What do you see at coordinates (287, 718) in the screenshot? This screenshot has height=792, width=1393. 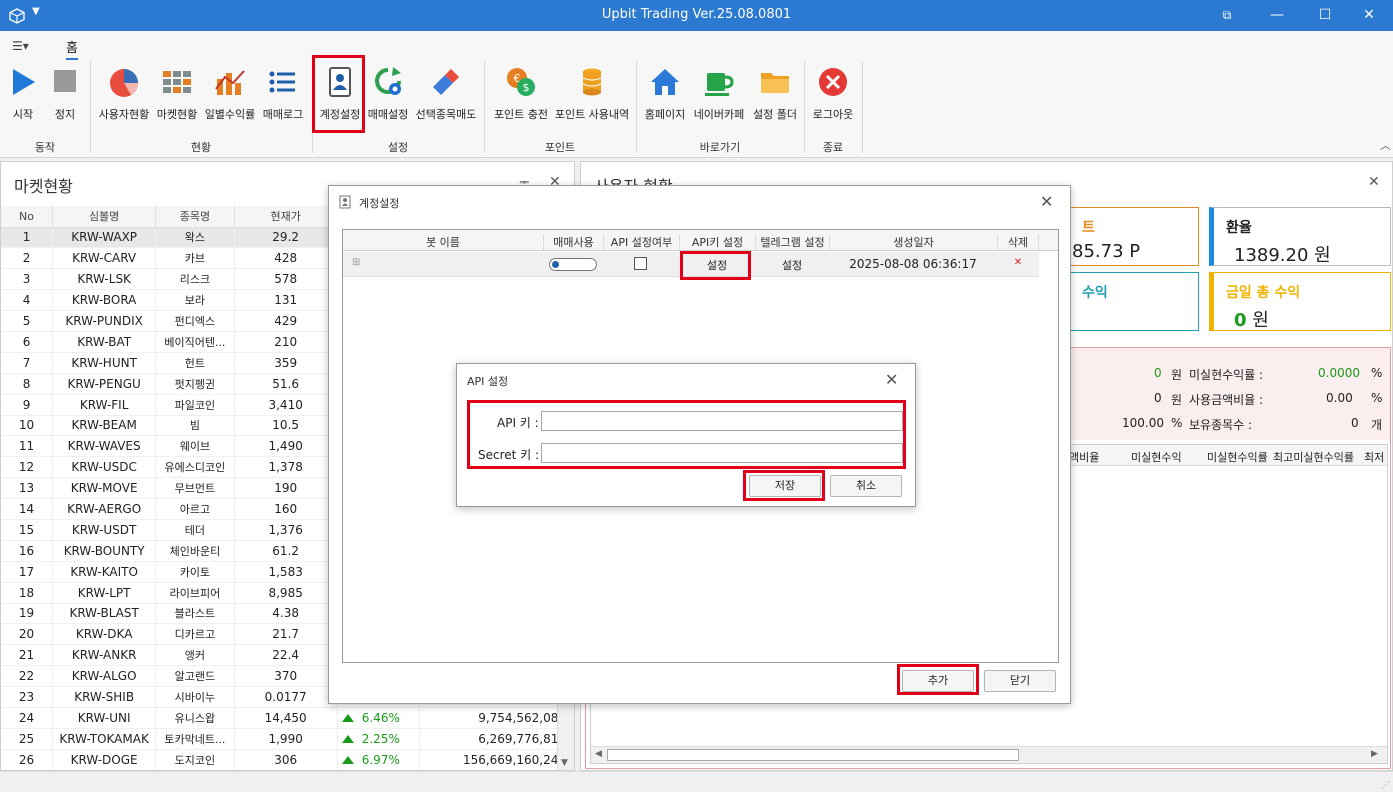 I see `table-row: 24 KRW-UNI 유니스왑 14,450 6.46% 9,754,562,083` at bounding box center [287, 718].